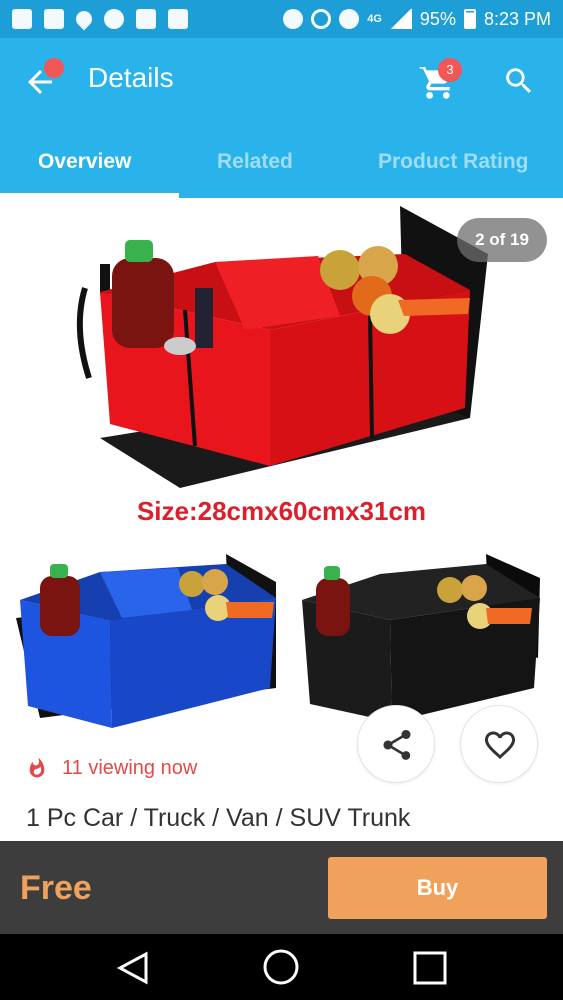 The height and width of the screenshot is (1000, 563). Describe the element at coordinates (400, 19) in the screenshot. I see `signal-icon` at that location.